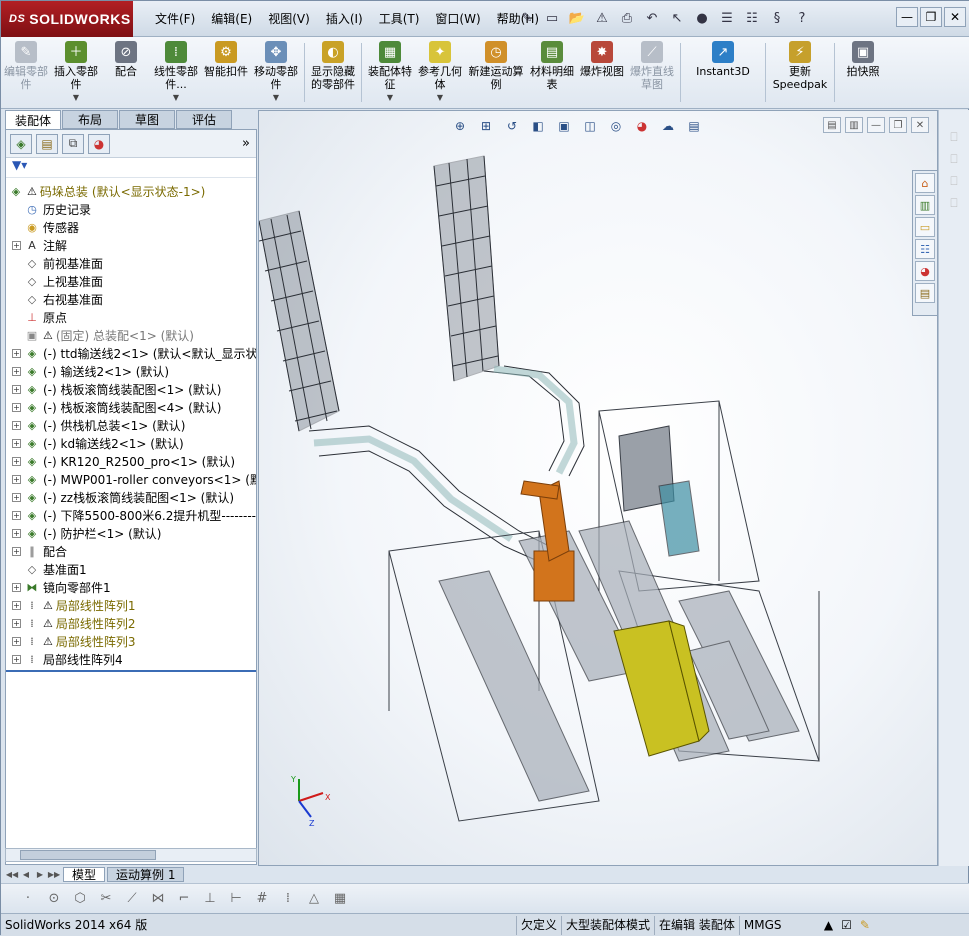 The image size is (969, 936). Describe the element at coordinates (210, 899) in the screenshot. I see `relation-icon: ⊥` at that location.